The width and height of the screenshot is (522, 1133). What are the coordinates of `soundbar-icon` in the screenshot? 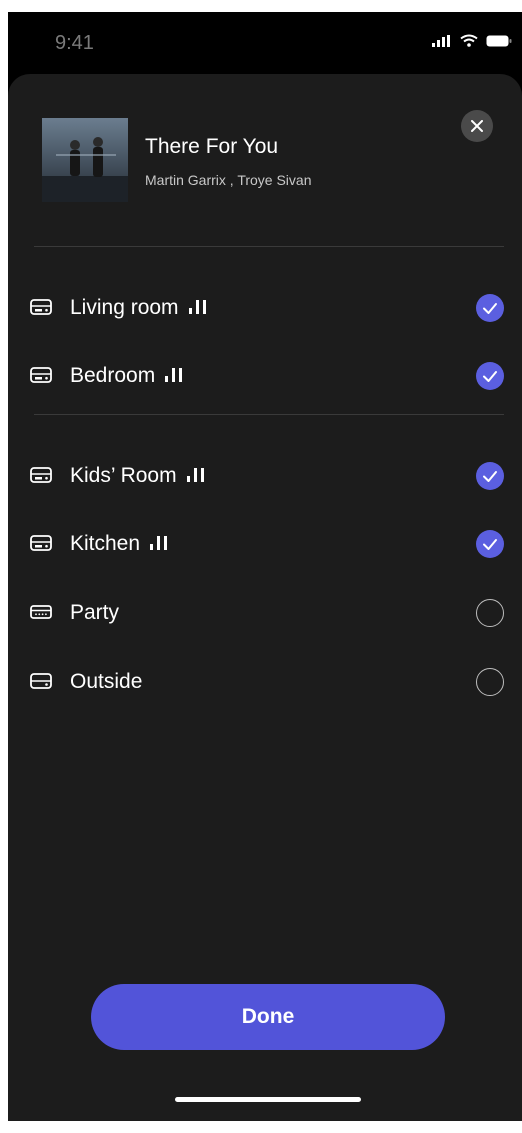 It's located at (41, 612).